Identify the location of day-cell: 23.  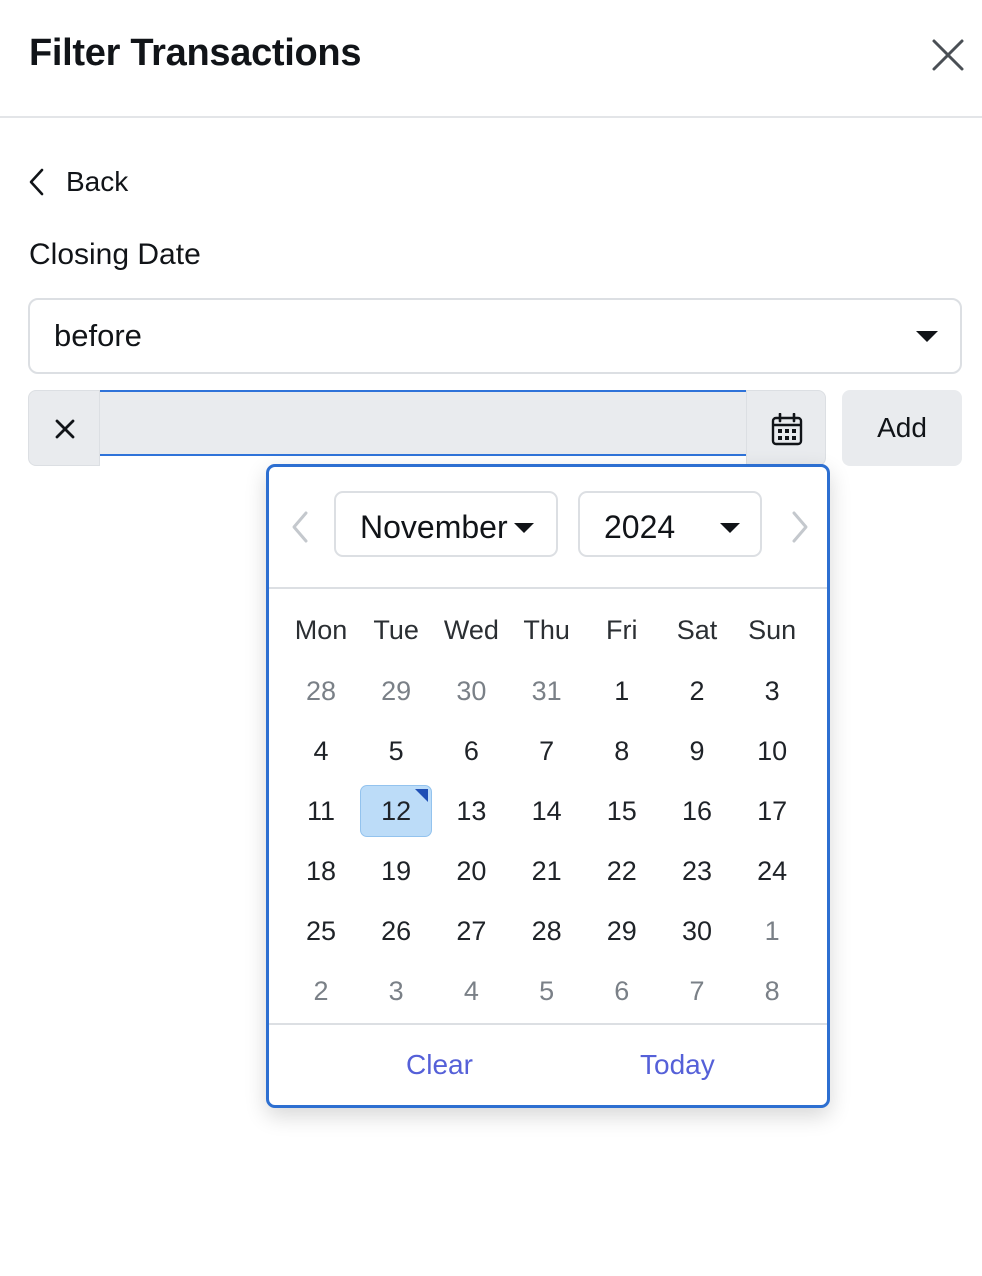
(697, 871).